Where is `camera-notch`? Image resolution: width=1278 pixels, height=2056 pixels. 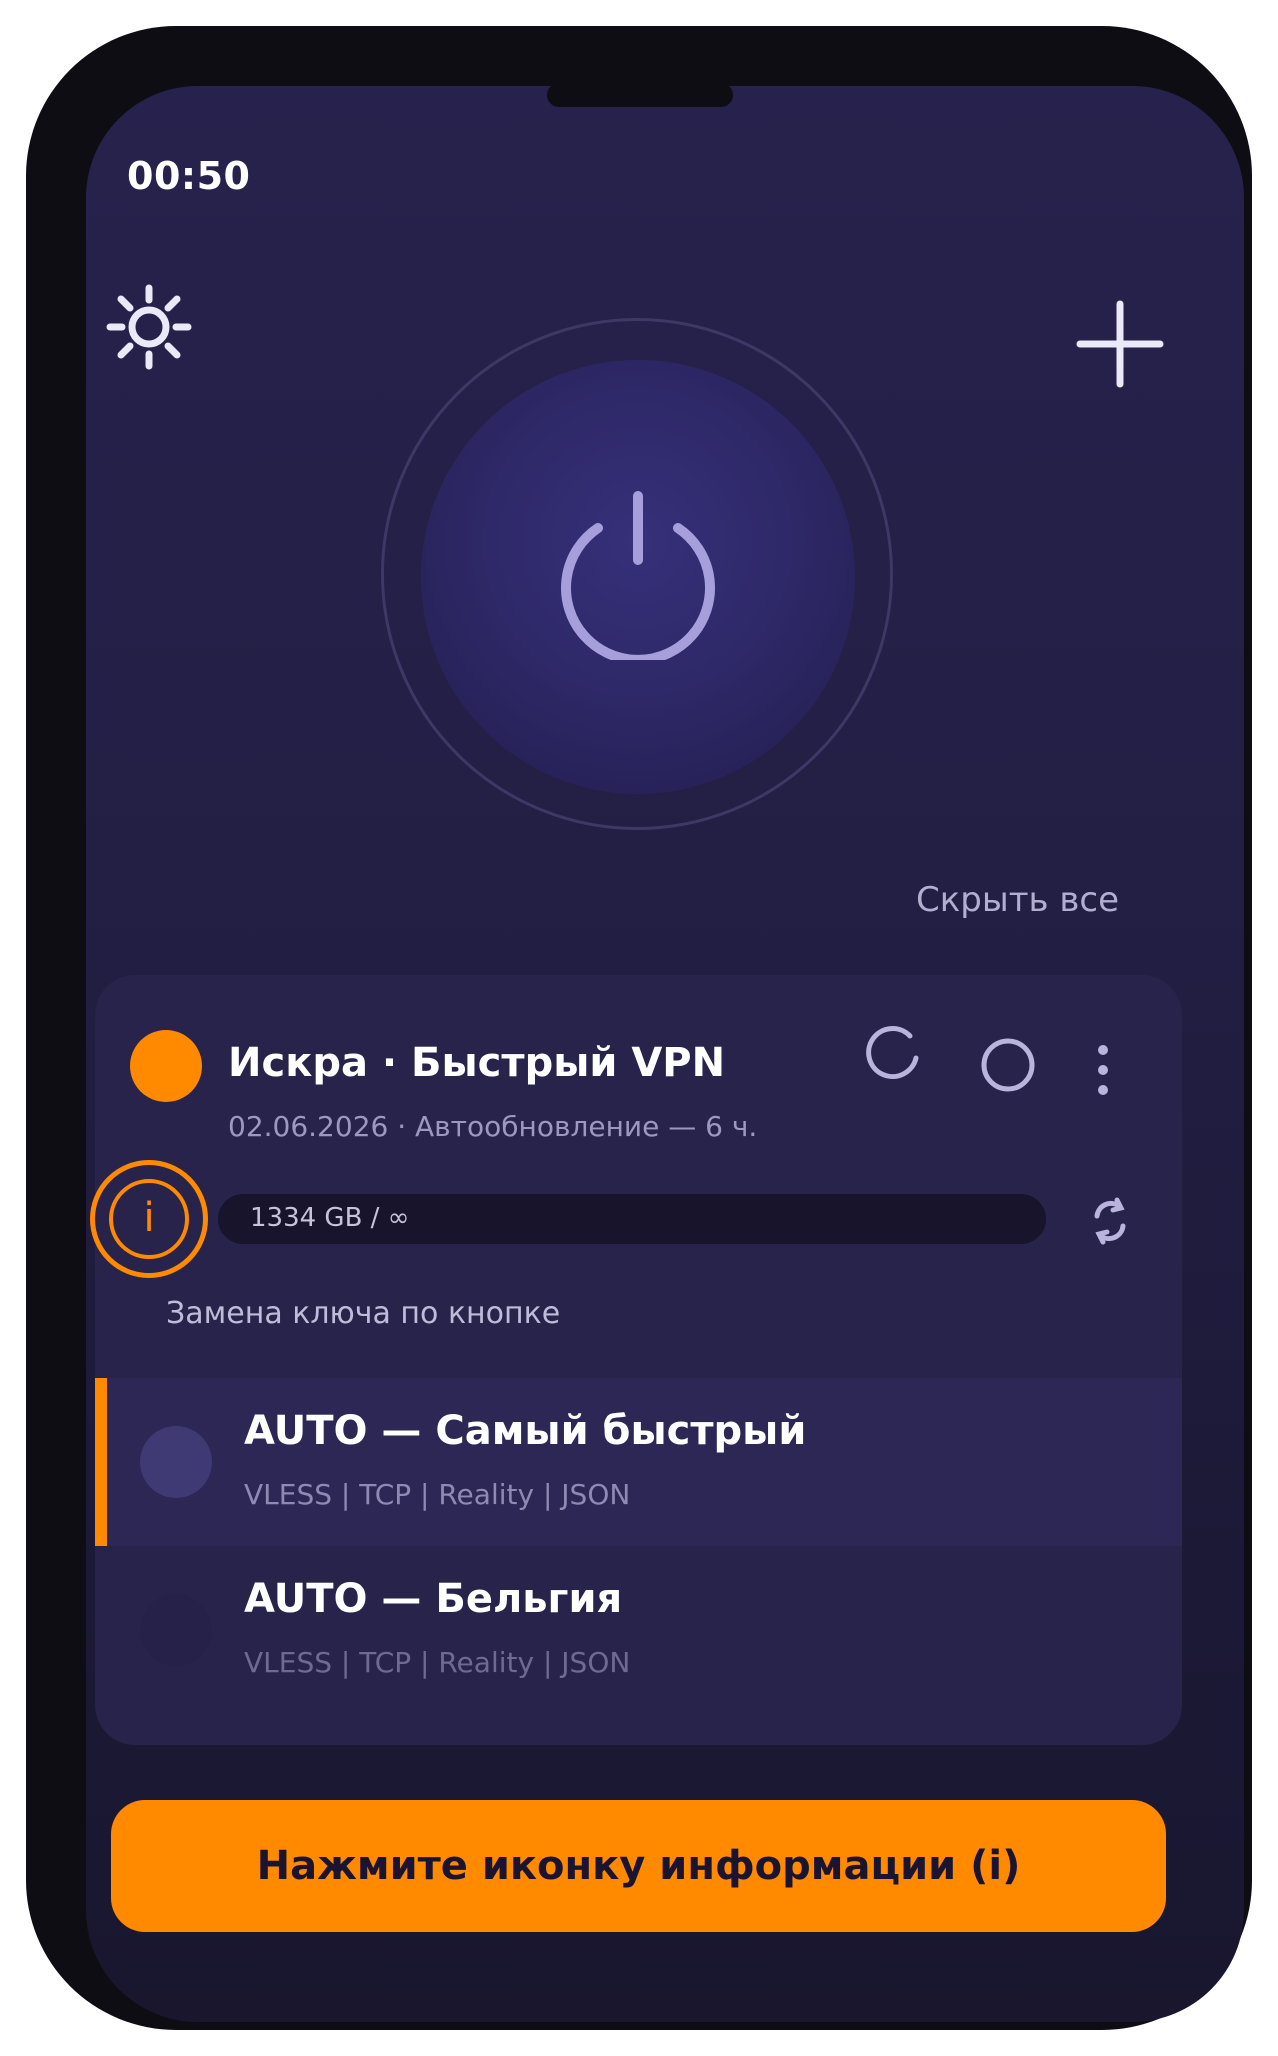 camera-notch is located at coordinates (640, 95).